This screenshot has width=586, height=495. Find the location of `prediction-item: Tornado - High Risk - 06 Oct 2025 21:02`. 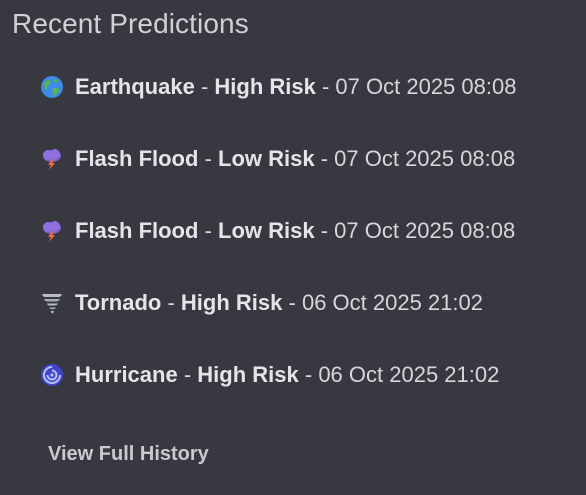

prediction-item: Tornado - High Risk - 06 Oct 2025 21:02 is located at coordinates (278, 303).